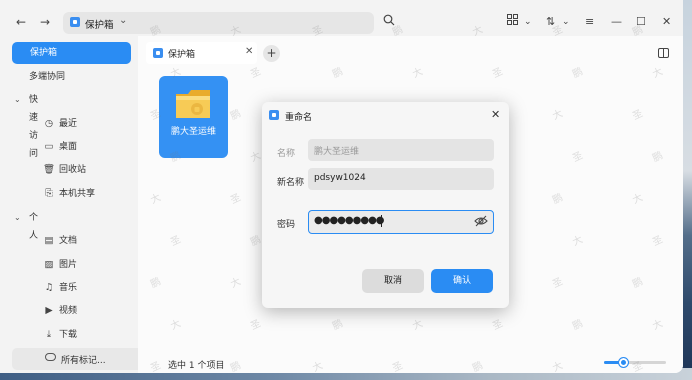  I want to click on search-button, so click(389, 22).